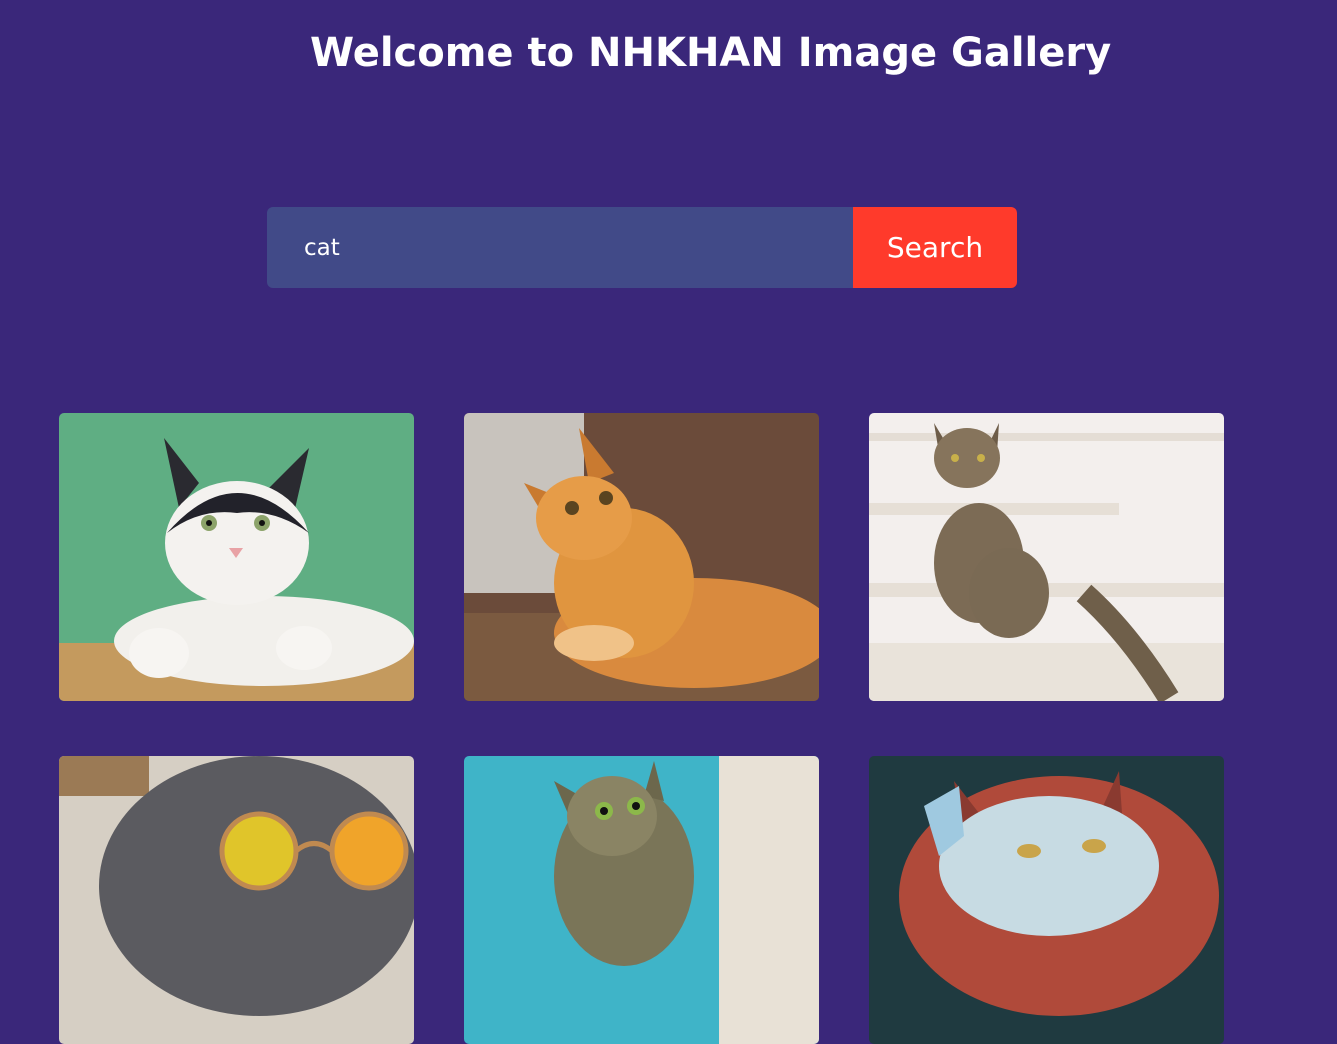 The height and width of the screenshot is (1044, 1337). I want to click on search-button: Search, so click(935, 247).